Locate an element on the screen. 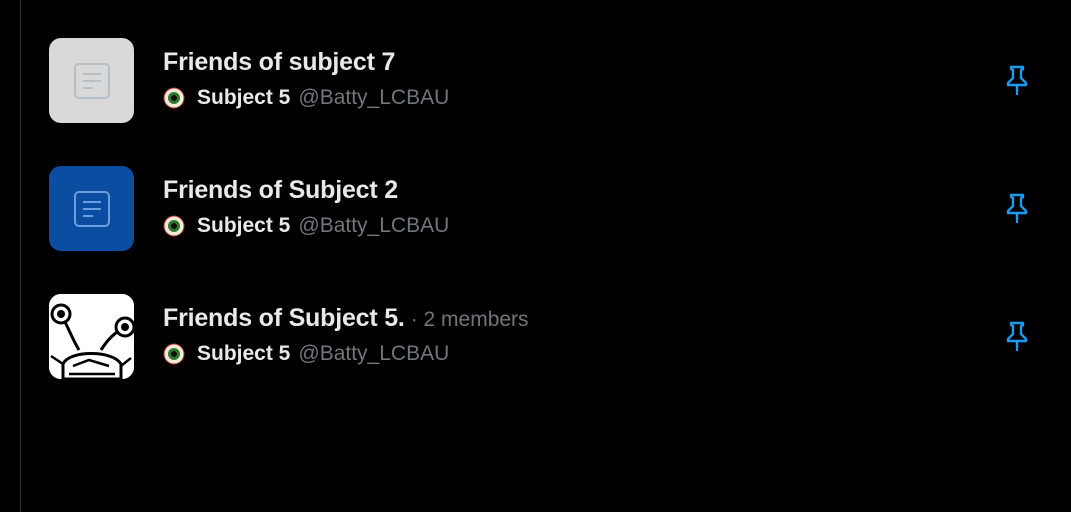 Image resolution: width=1071 pixels, height=512 pixels. list-title: Friends of subject 7 is located at coordinates (279, 62).